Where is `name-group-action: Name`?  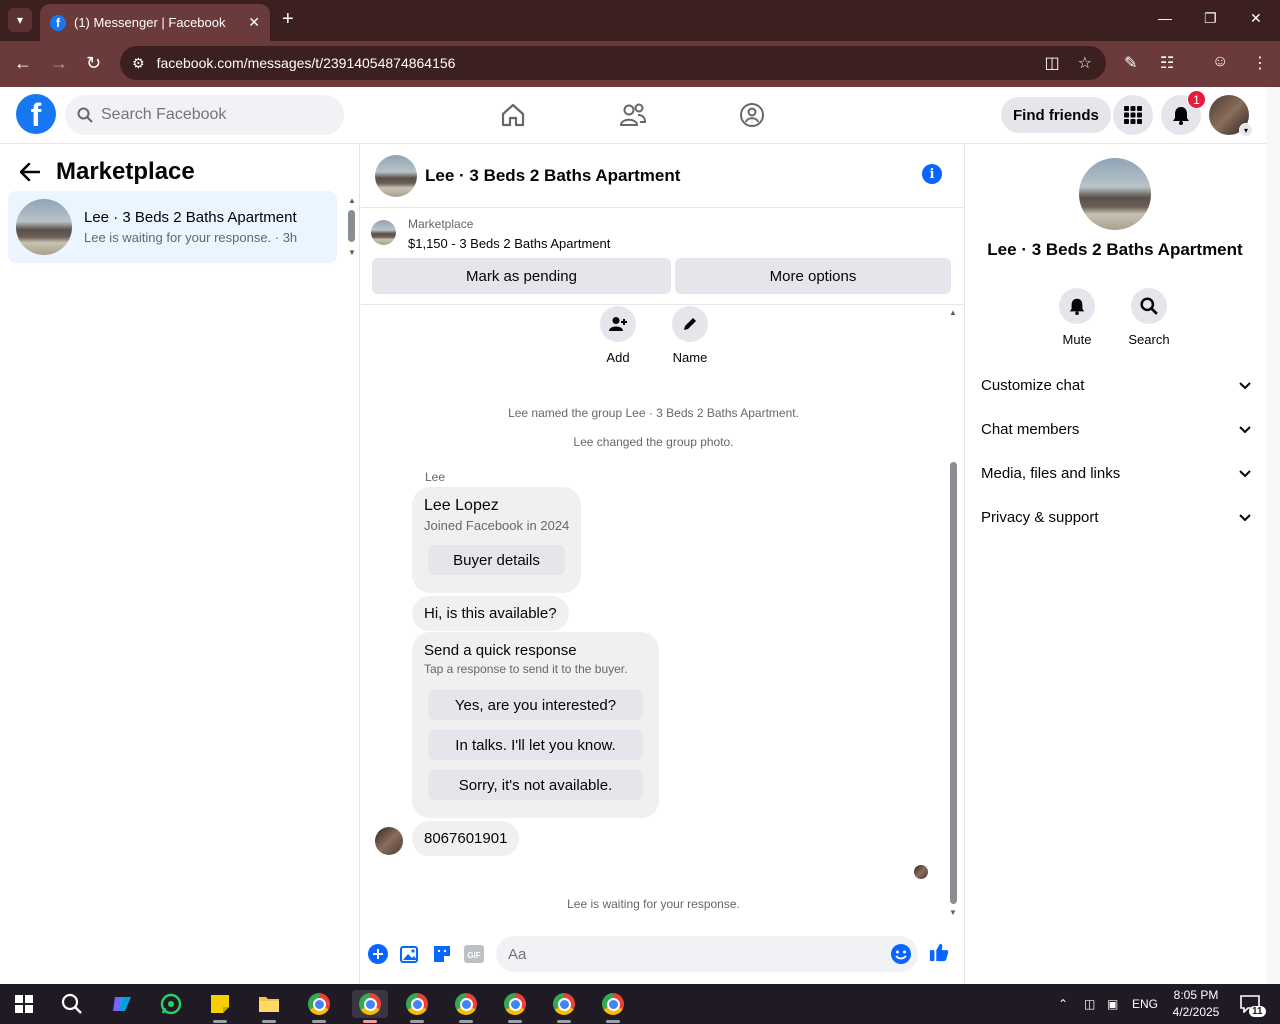 name-group-action: Name is located at coordinates (690, 335).